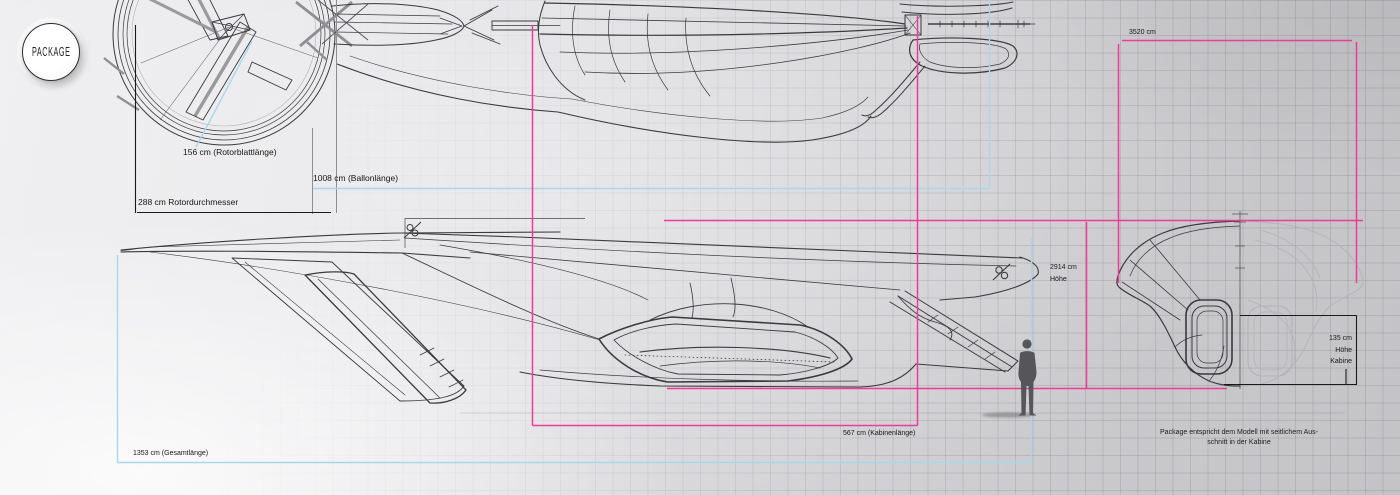 The height and width of the screenshot is (495, 1400). What do you see at coordinates (171, 453) in the screenshot?
I see `label-total-length: 1353 cm (Gesamtlänge)` at bounding box center [171, 453].